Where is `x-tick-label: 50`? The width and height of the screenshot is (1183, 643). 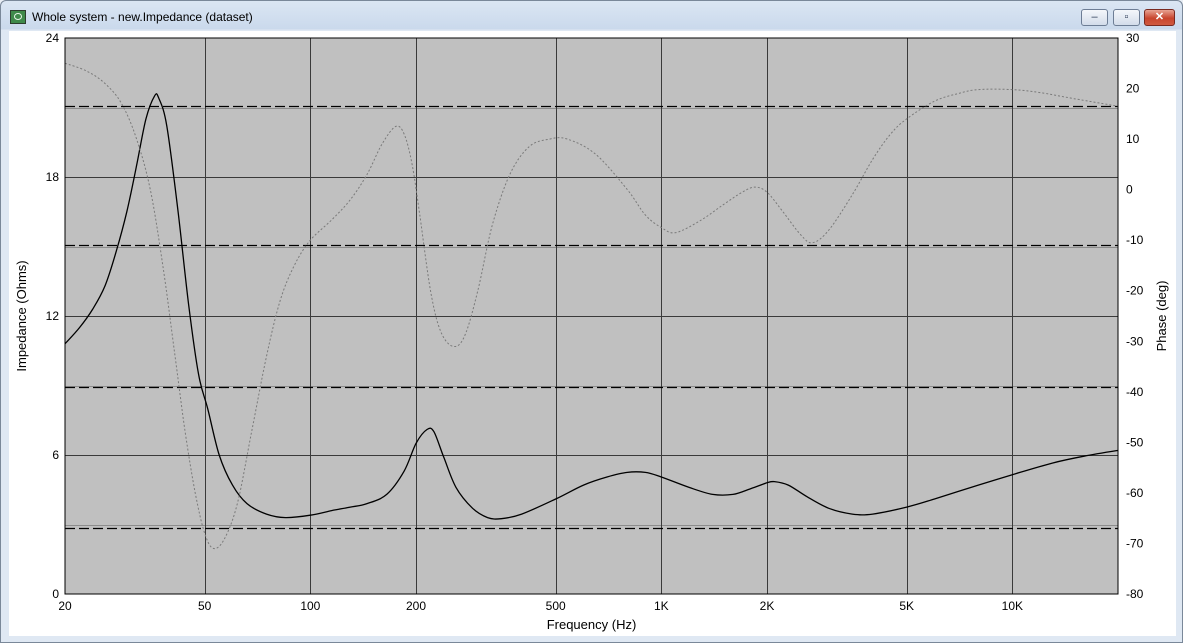
x-tick-label: 50 is located at coordinates (205, 606).